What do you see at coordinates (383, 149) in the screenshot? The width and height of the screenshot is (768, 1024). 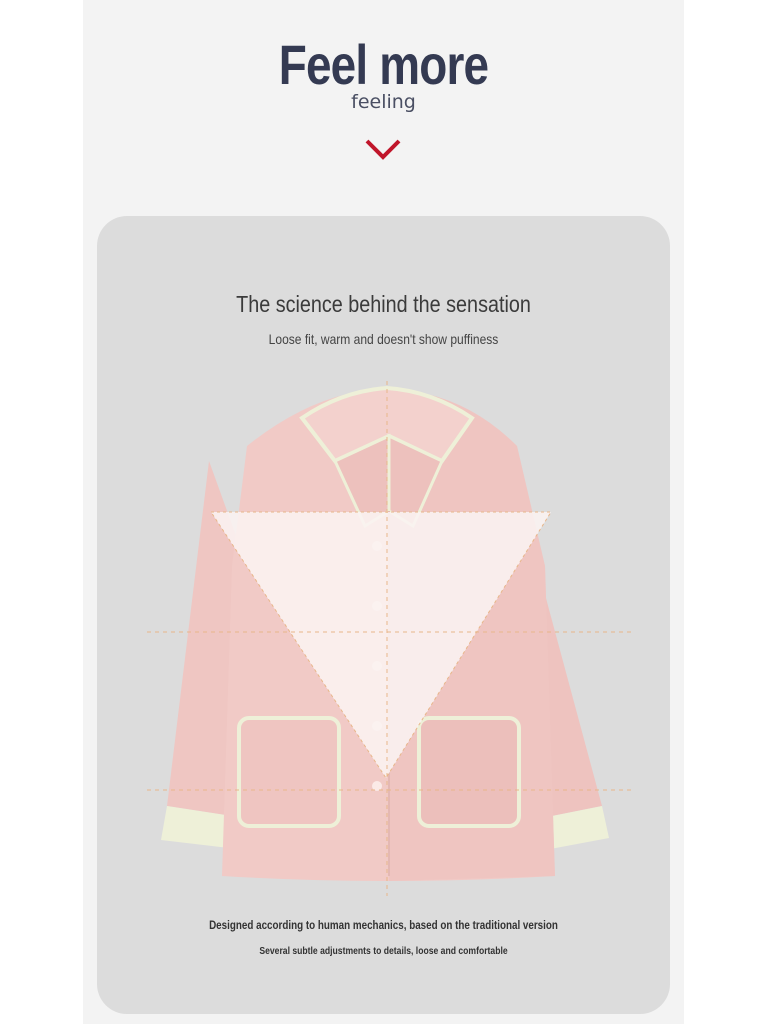 I see `chevron-down-icon` at bounding box center [383, 149].